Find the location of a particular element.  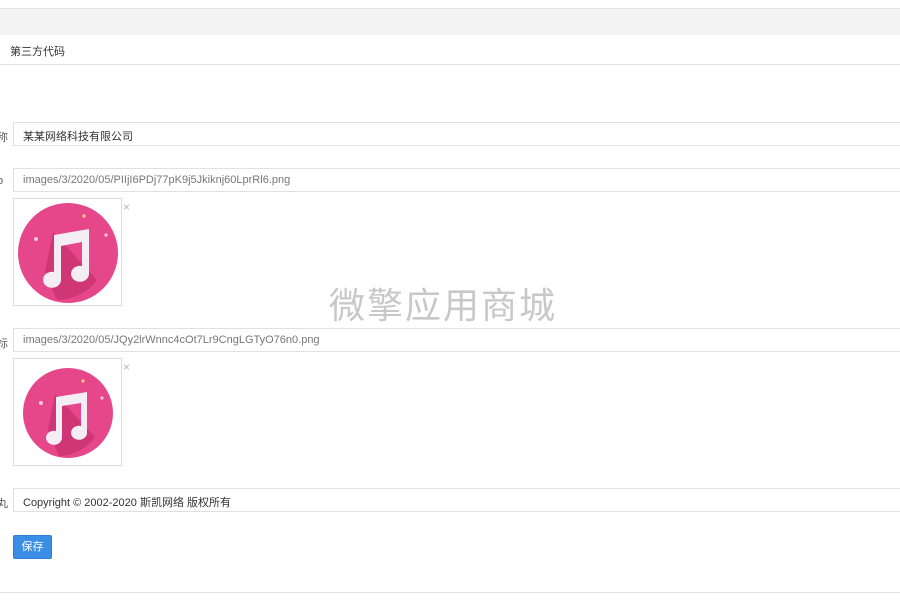

field-label-icon: 标 is located at coordinates (4, 344).